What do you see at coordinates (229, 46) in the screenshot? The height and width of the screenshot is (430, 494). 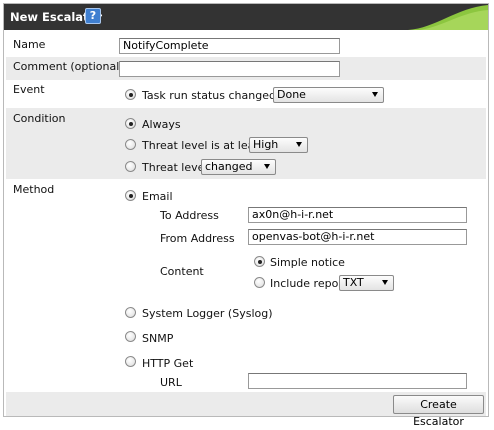 I see `name-input: NotifyComplete` at bounding box center [229, 46].